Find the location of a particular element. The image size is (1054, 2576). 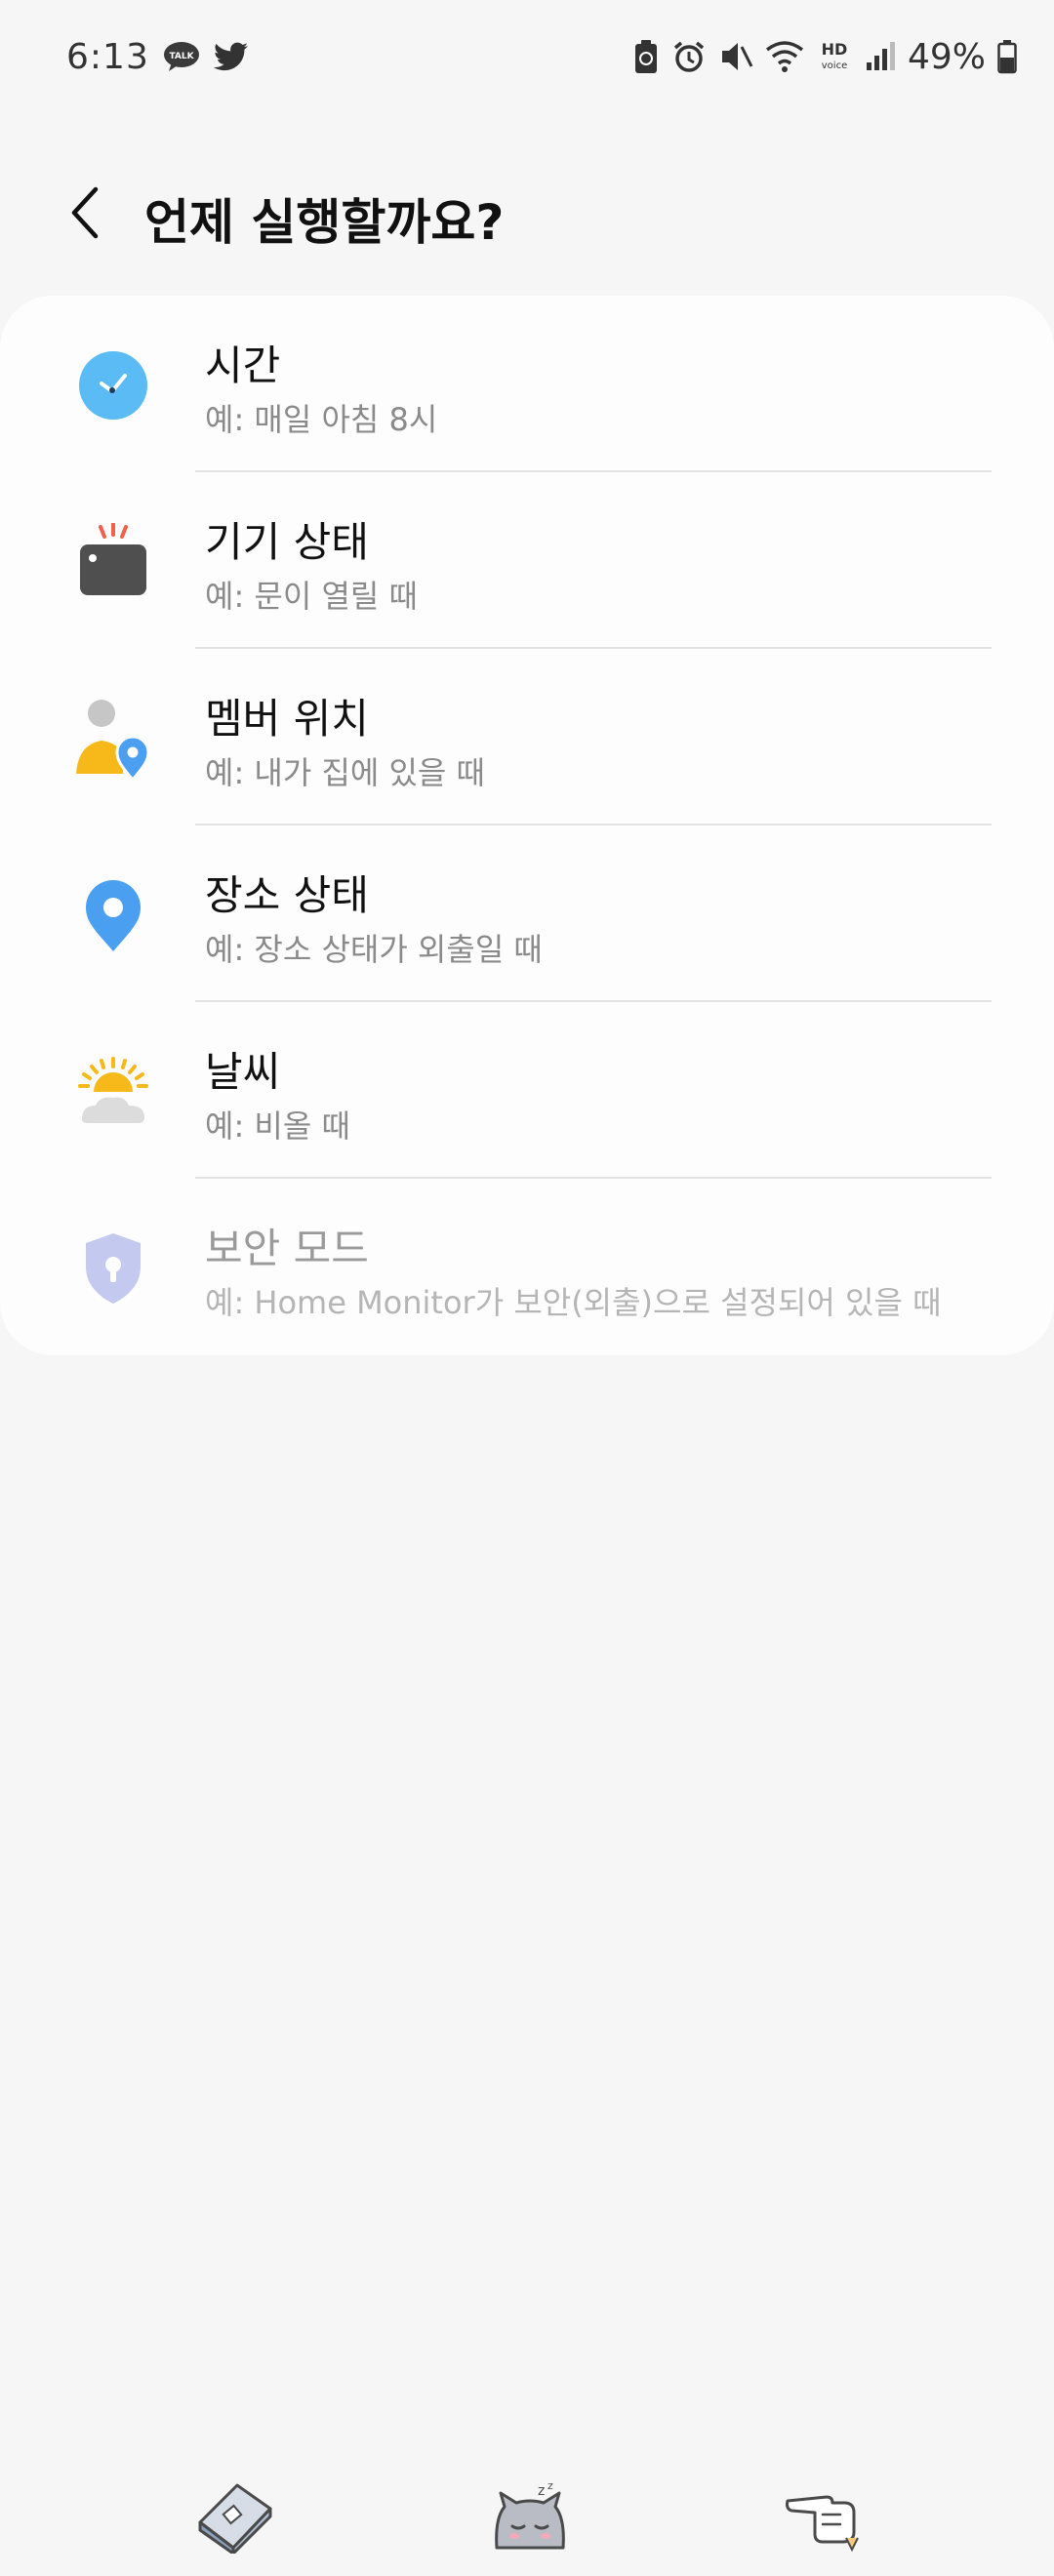

option-location-status: 장소 상태 예: 장소 상태가 외출일 때 is located at coordinates (527, 913).